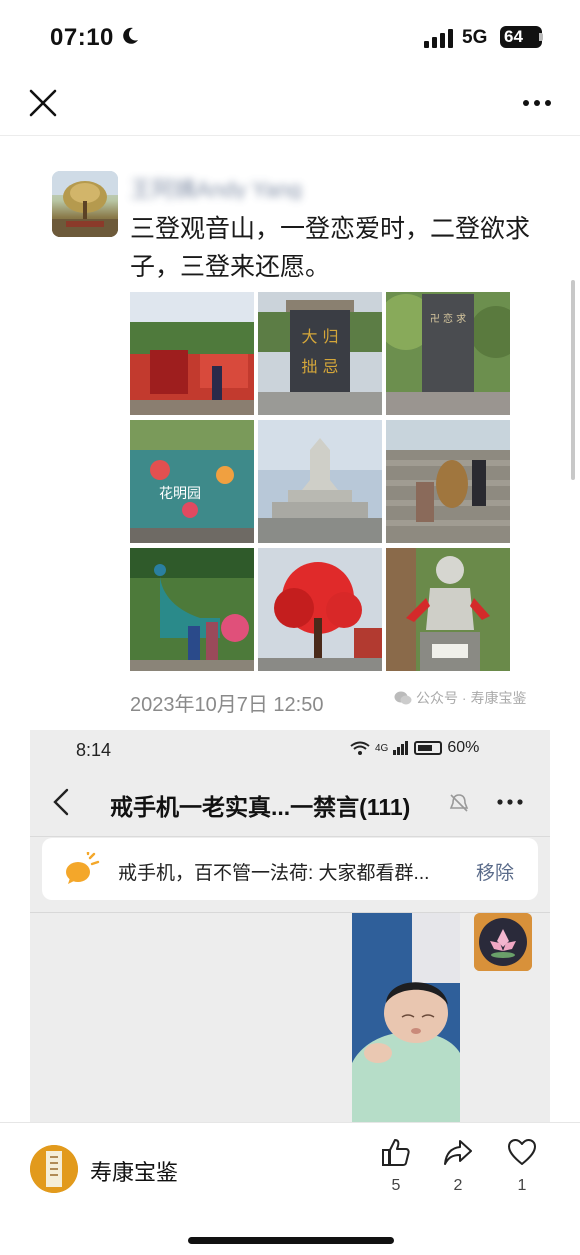 Image resolution: width=580 pixels, height=1255 pixels. I want to click on photo-temple-gate, so click(192, 353).